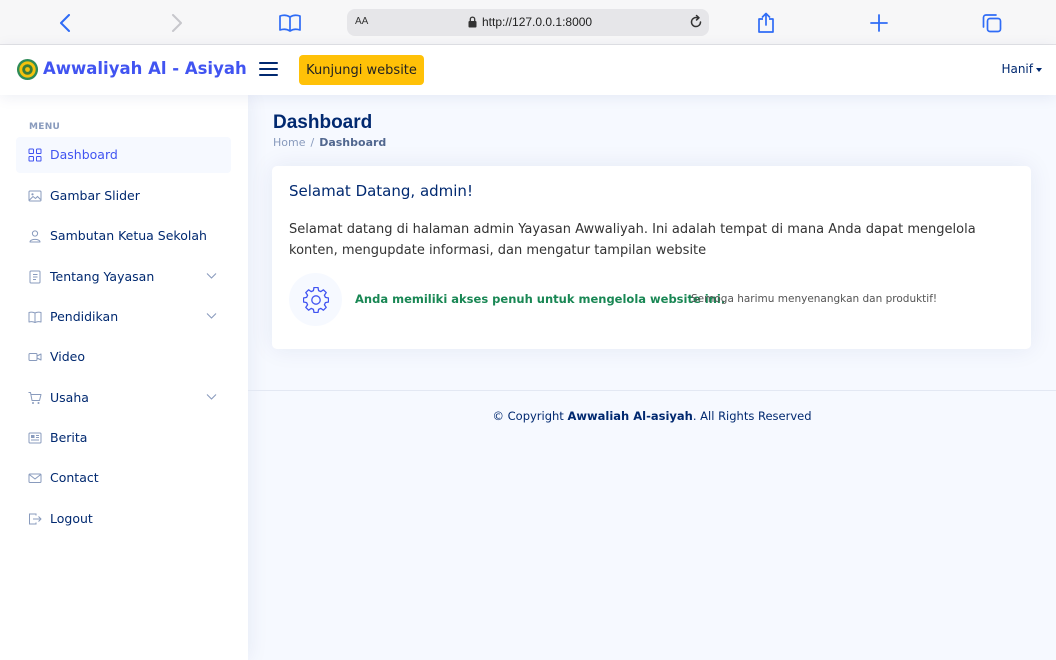 This screenshot has height=660, width=1056. Describe the element at coordinates (528, 416) in the screenshot. I see `footer-copyright-prefix: © Copyright` at that location.